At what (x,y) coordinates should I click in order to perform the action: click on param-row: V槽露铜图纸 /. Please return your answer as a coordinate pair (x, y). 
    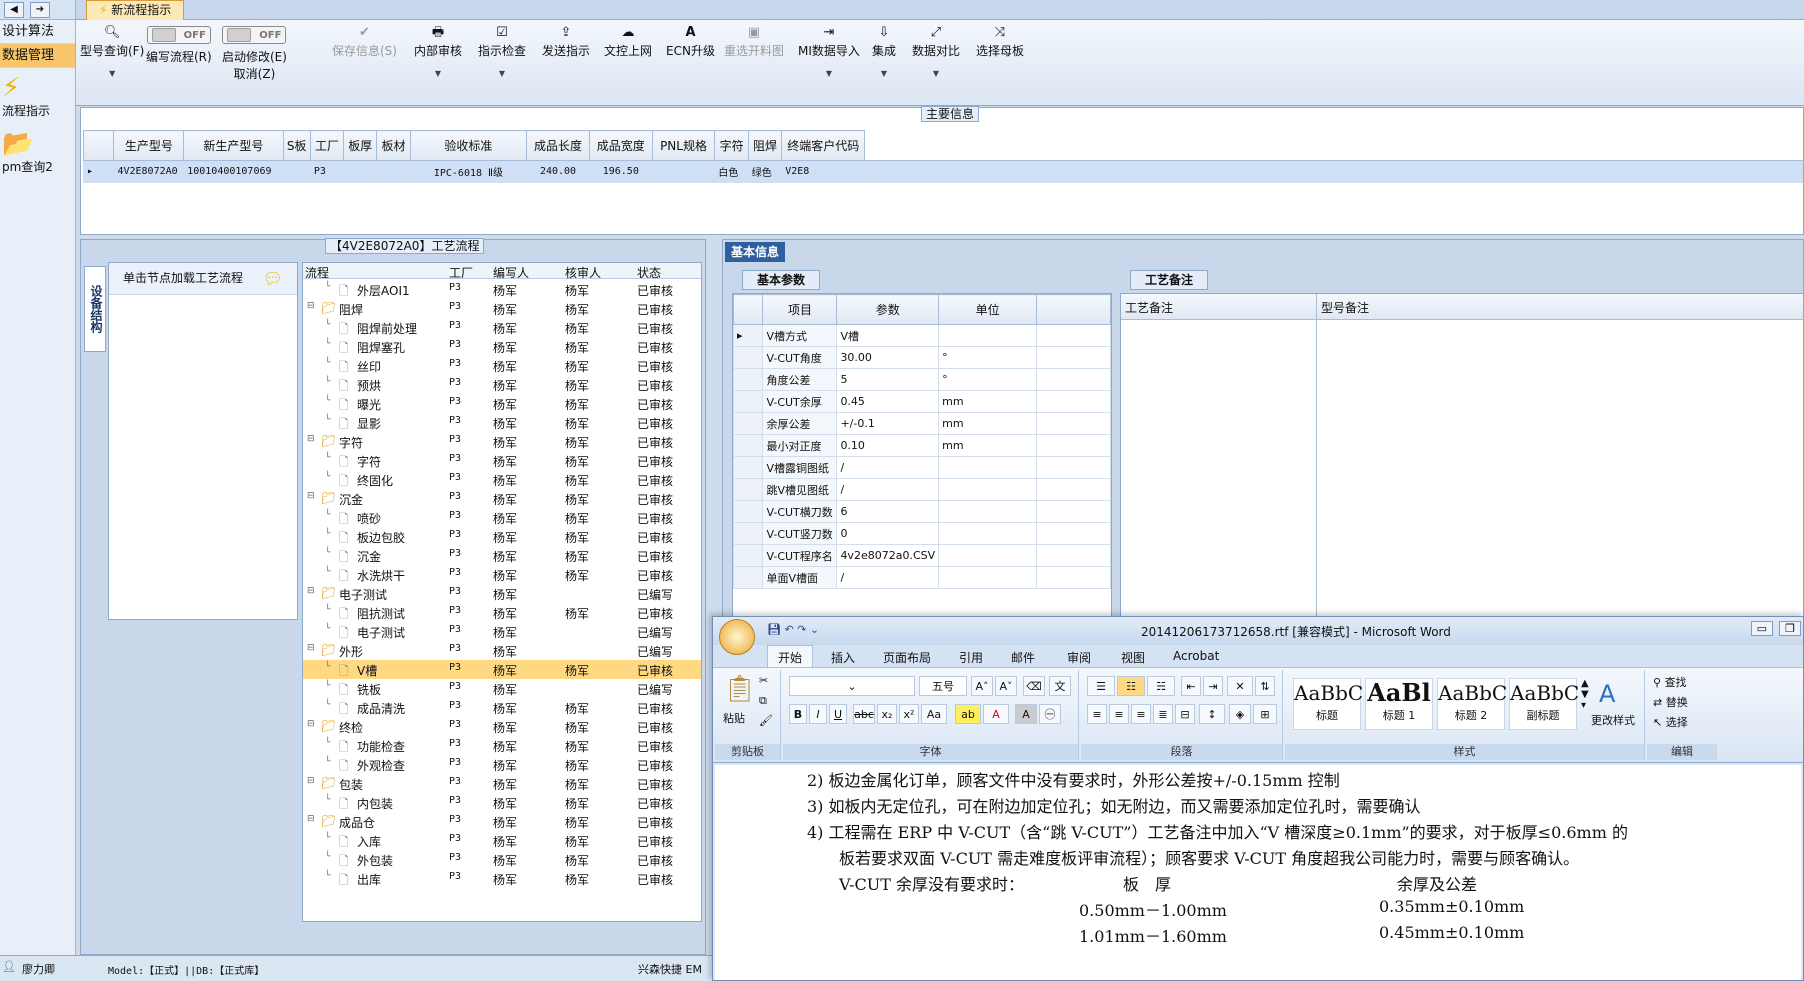
    Looking at the image, I should click on (922, 467).